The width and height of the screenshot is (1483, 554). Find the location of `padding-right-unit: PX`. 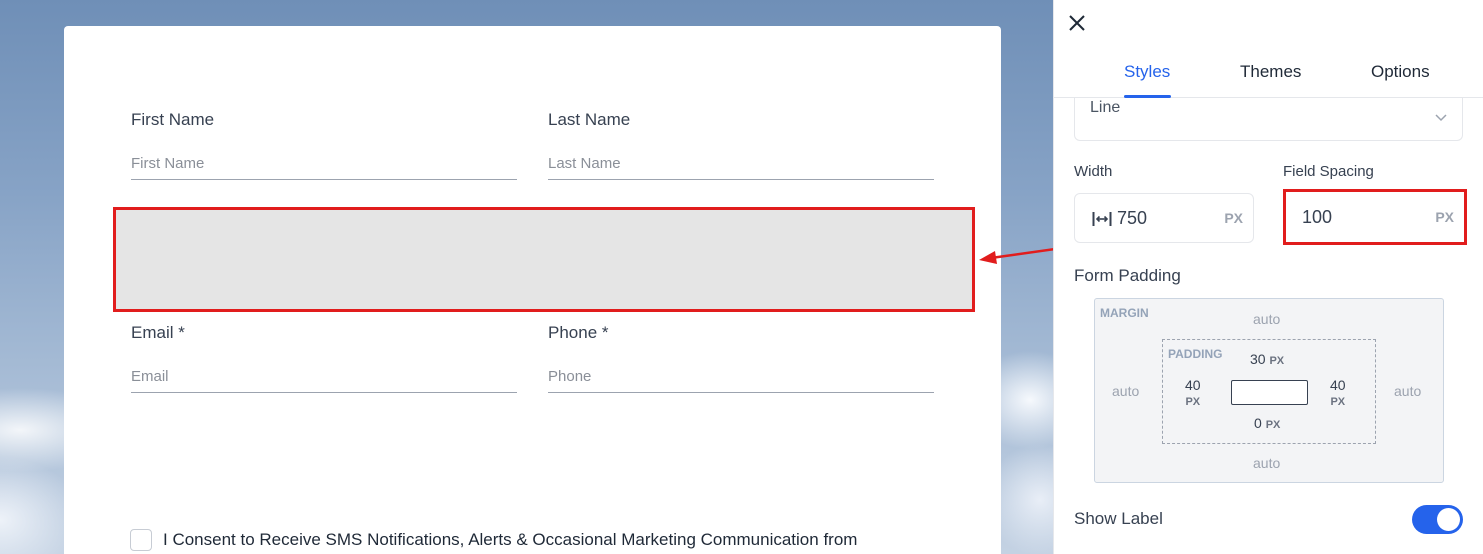

padding-right-unit: PX is located at coordinates (1338, 402).